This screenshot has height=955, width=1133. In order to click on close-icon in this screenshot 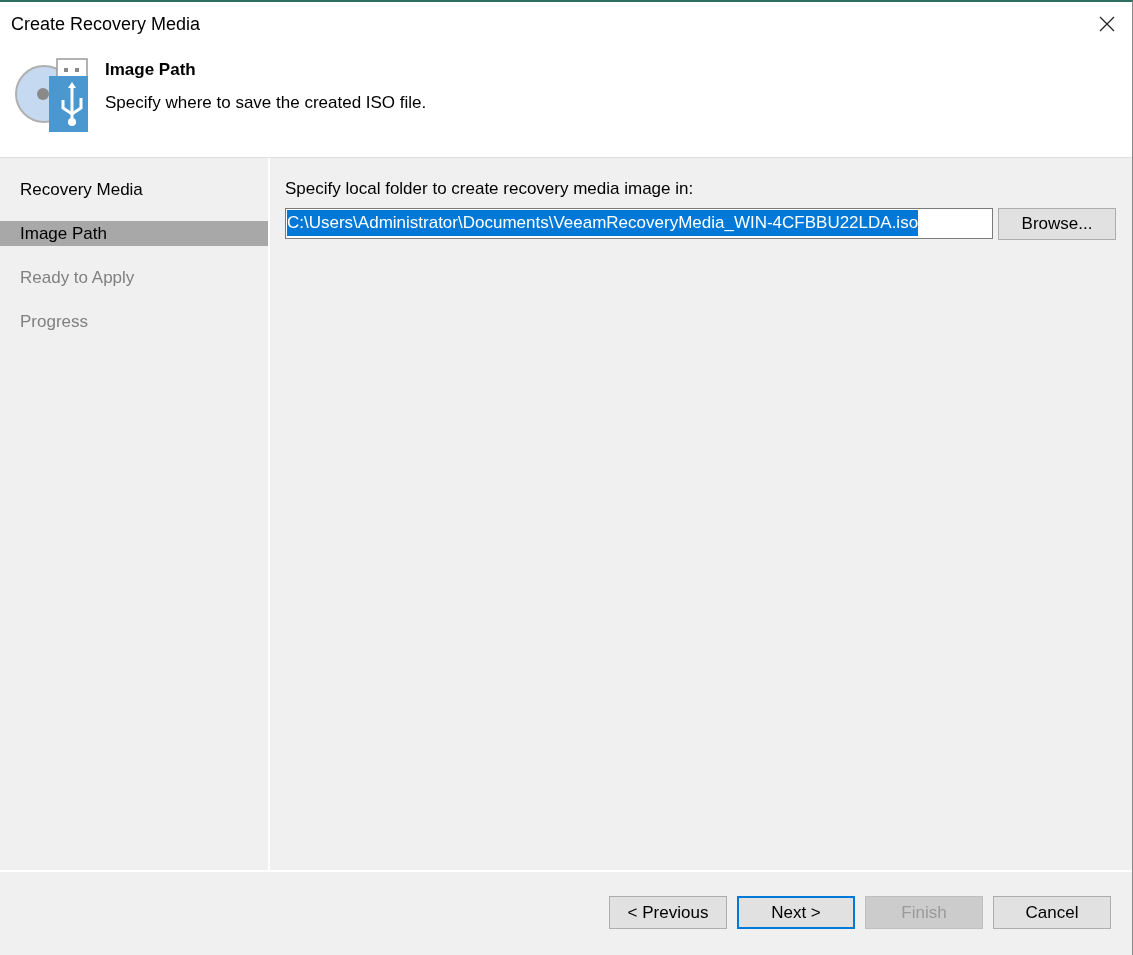, I will do `click(1107, 24)`.